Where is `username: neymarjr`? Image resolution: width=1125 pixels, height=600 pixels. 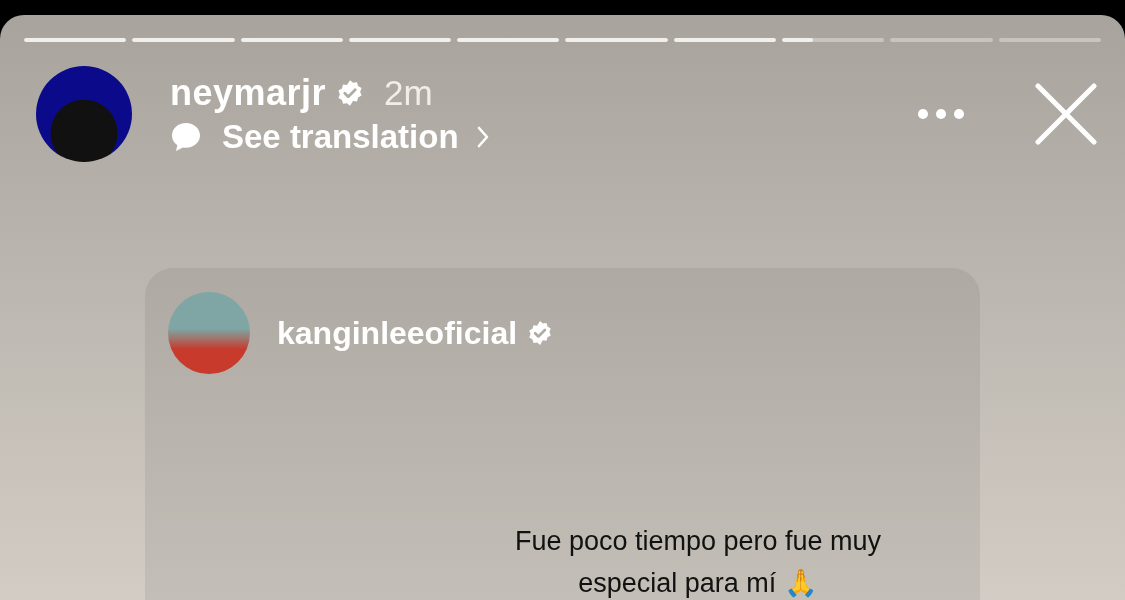 username: neymarjr is located at coordinates (248, 93).